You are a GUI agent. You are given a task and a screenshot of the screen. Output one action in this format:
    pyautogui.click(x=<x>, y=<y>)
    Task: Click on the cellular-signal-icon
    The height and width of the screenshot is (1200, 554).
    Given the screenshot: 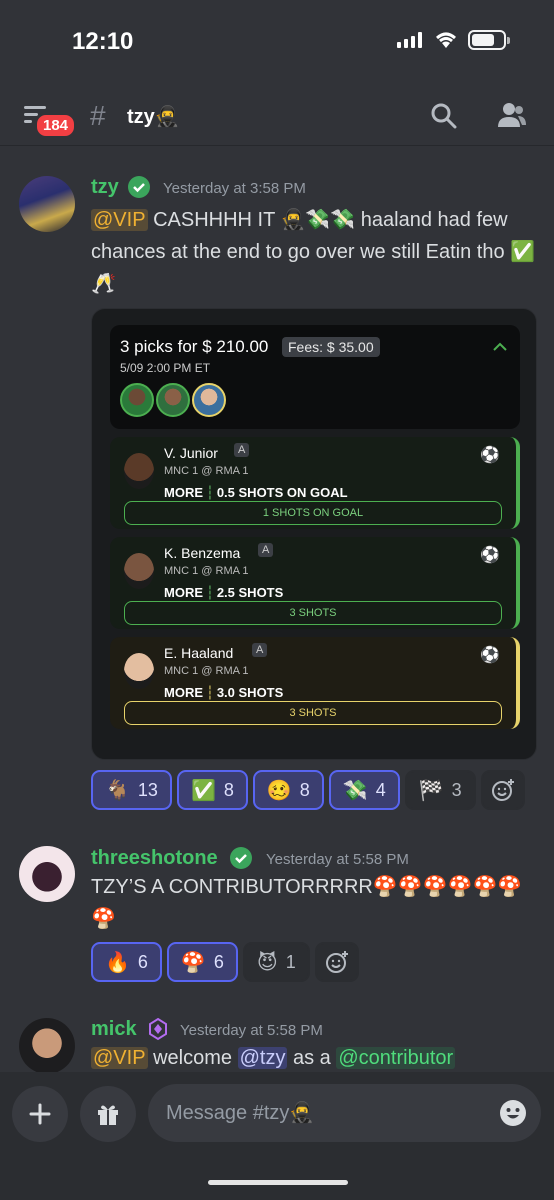 What is the action you would take?
    pyautogui.click(x=409, y=40)
    